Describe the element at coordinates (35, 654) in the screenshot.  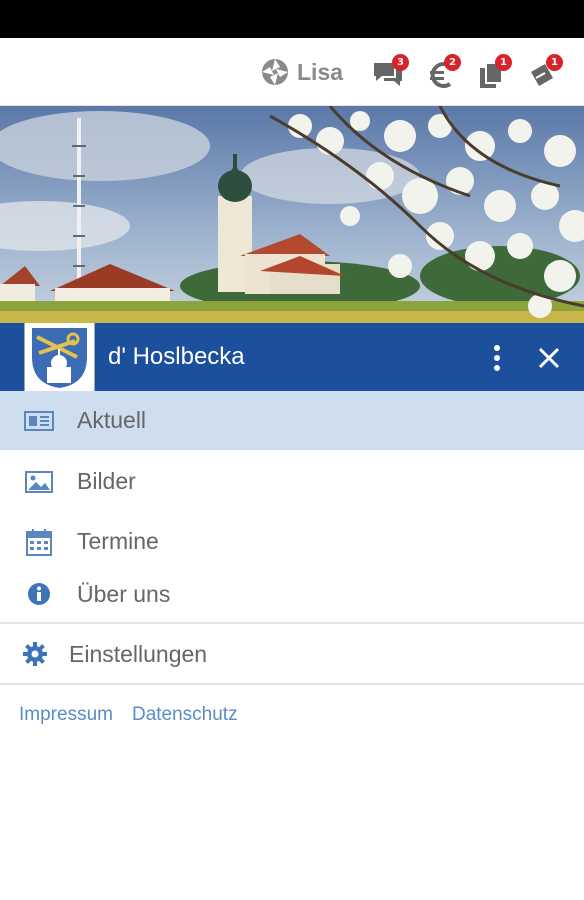
I see `gear-icon` at that location.